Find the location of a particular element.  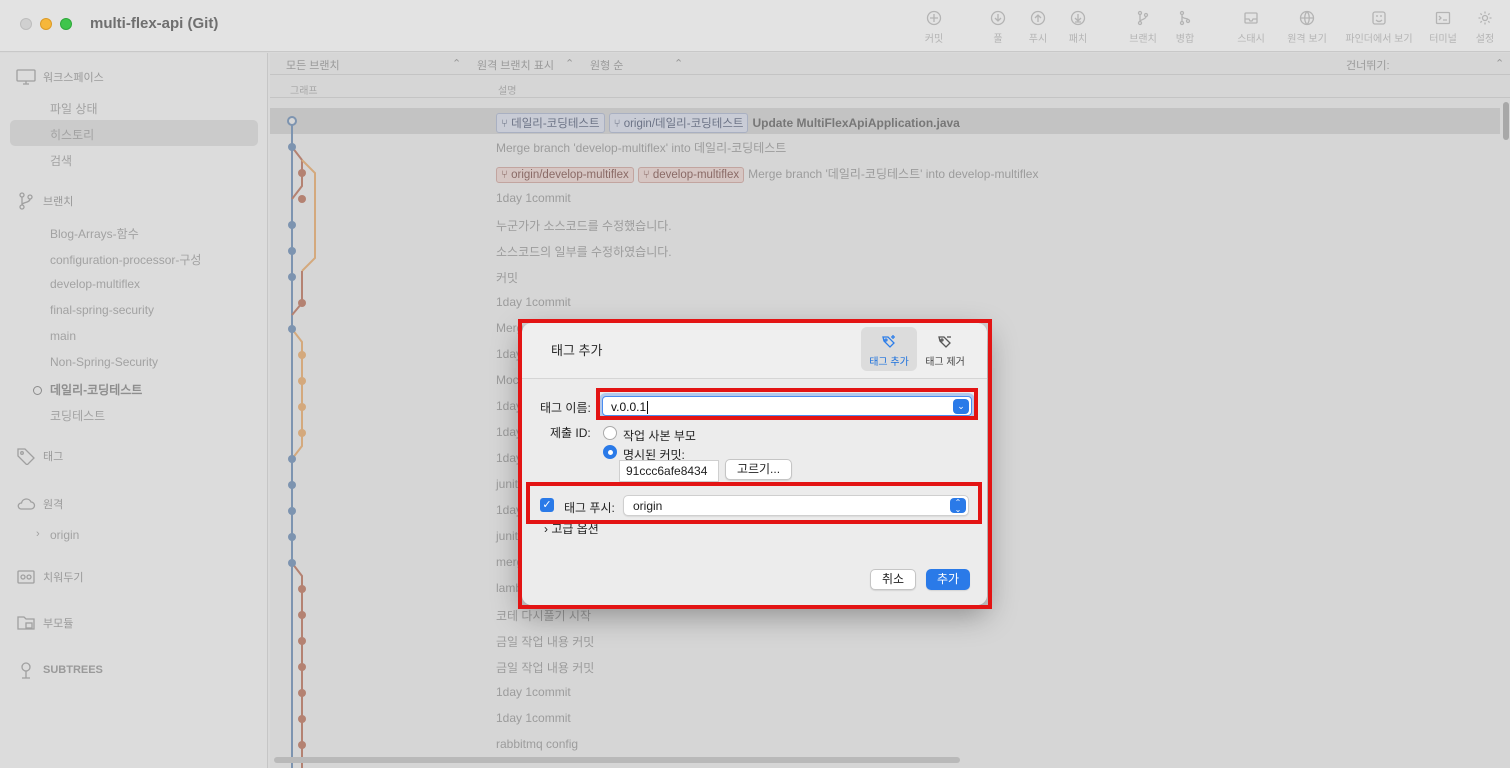

sidebar-item-search: 검색 is located at coordinates (61, 160).